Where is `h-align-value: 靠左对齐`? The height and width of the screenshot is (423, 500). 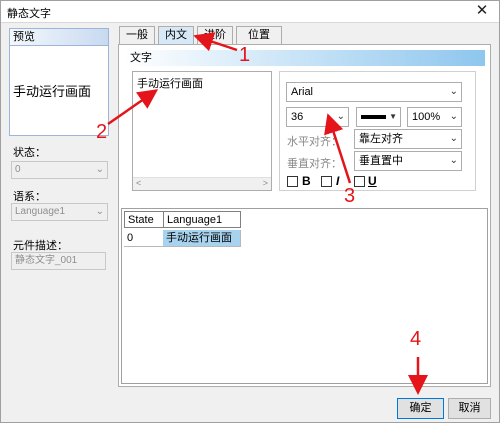 h-align-value: 靠左对齐 is located at coordinates (381, 139).